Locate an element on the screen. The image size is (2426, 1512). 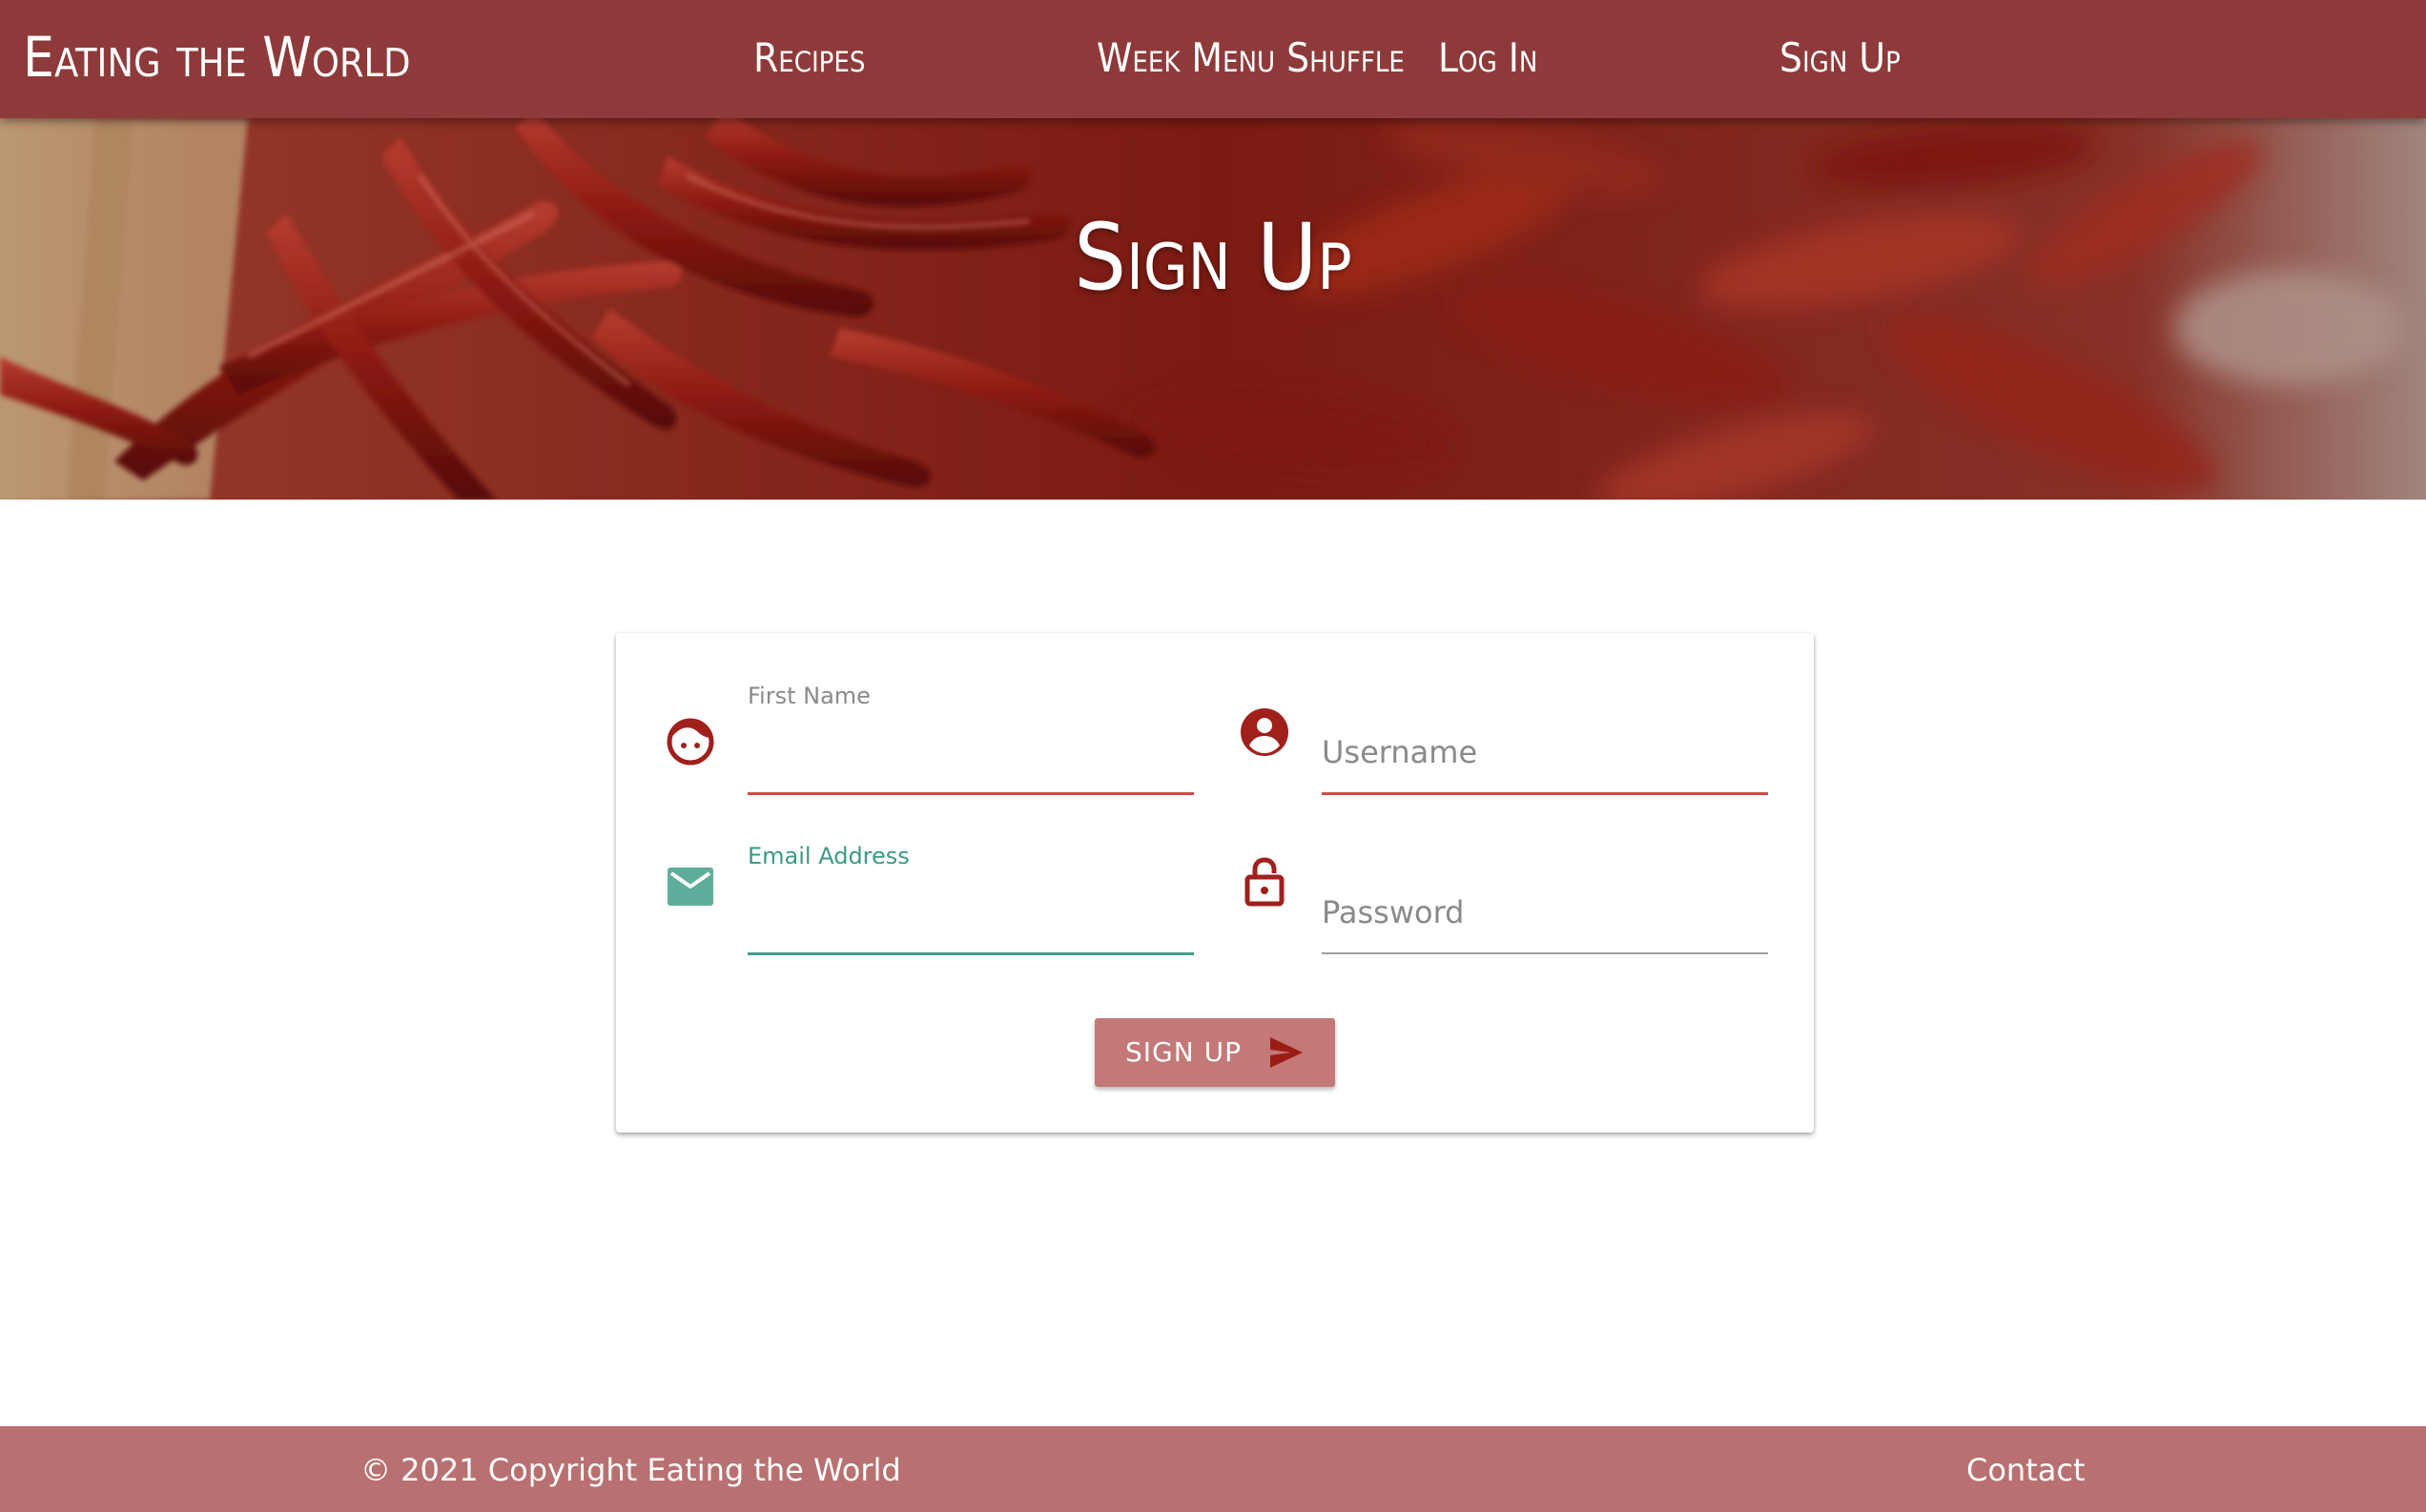
password-underline is located at coordinates (1545, 953).